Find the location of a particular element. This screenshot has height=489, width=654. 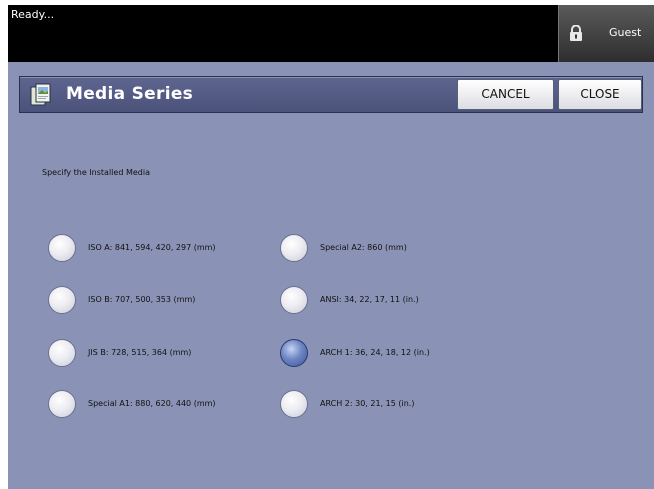

option-label: ISO B: 707, 500, 353 (mm) is located at coordinates (142, 299).